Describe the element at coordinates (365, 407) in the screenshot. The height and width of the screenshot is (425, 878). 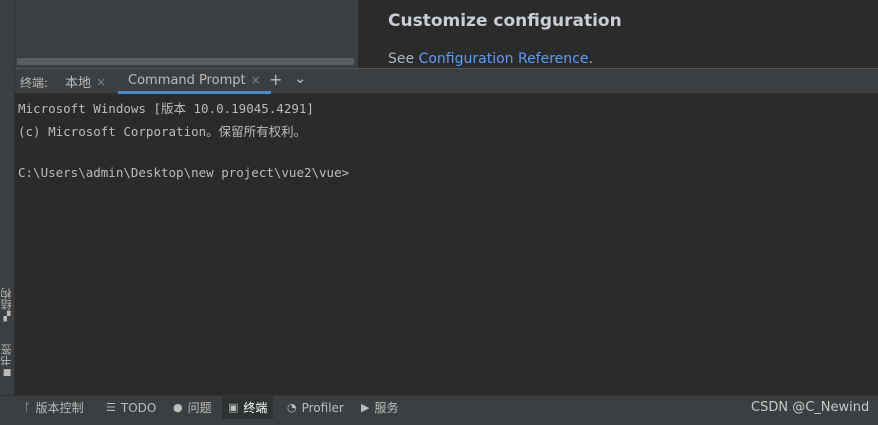
I see `services-icon: ▶` at that location.